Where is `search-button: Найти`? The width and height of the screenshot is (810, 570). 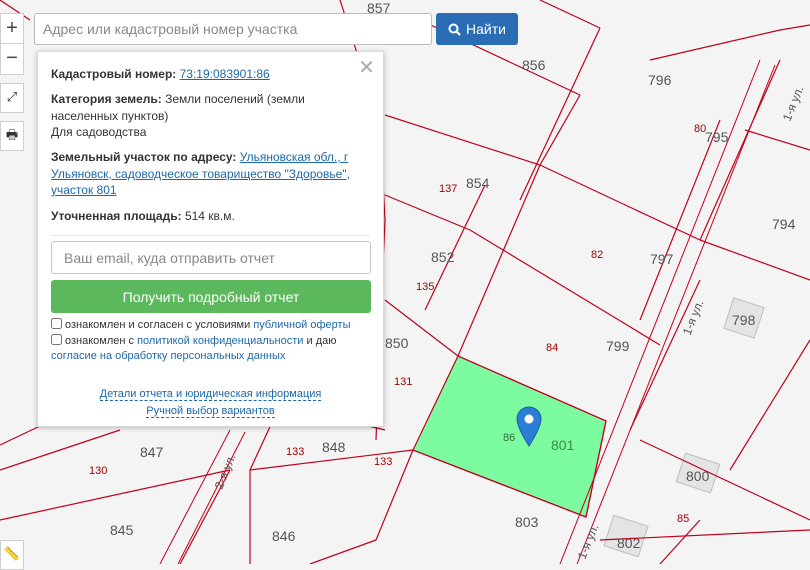
search-button: Найти is located at coordinates (477, 29).